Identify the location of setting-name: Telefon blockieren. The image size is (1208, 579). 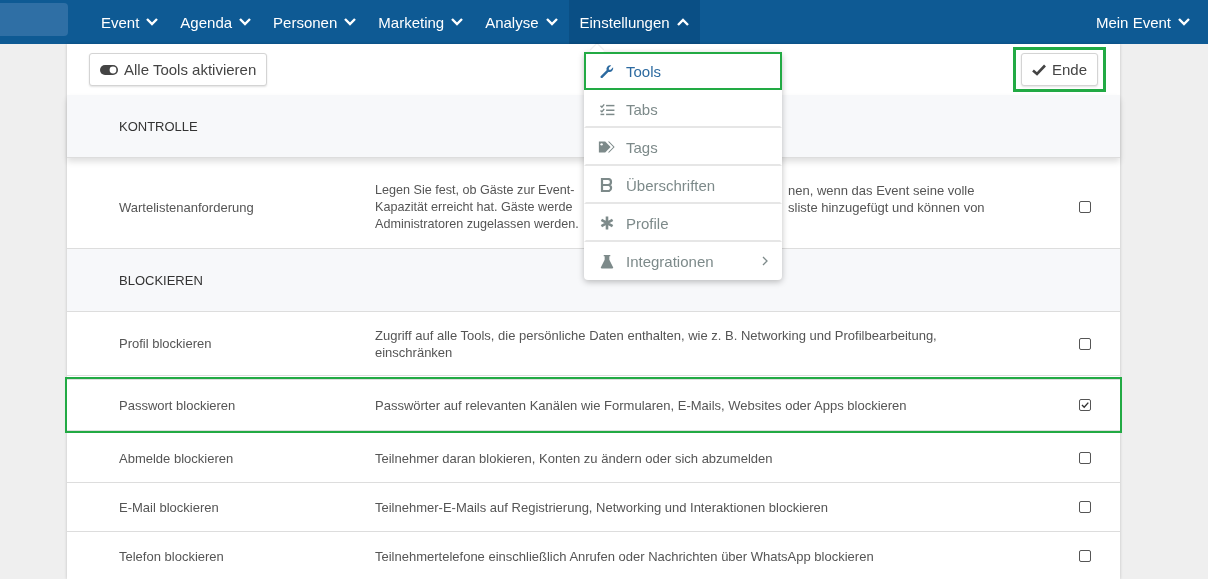
(171, 556).